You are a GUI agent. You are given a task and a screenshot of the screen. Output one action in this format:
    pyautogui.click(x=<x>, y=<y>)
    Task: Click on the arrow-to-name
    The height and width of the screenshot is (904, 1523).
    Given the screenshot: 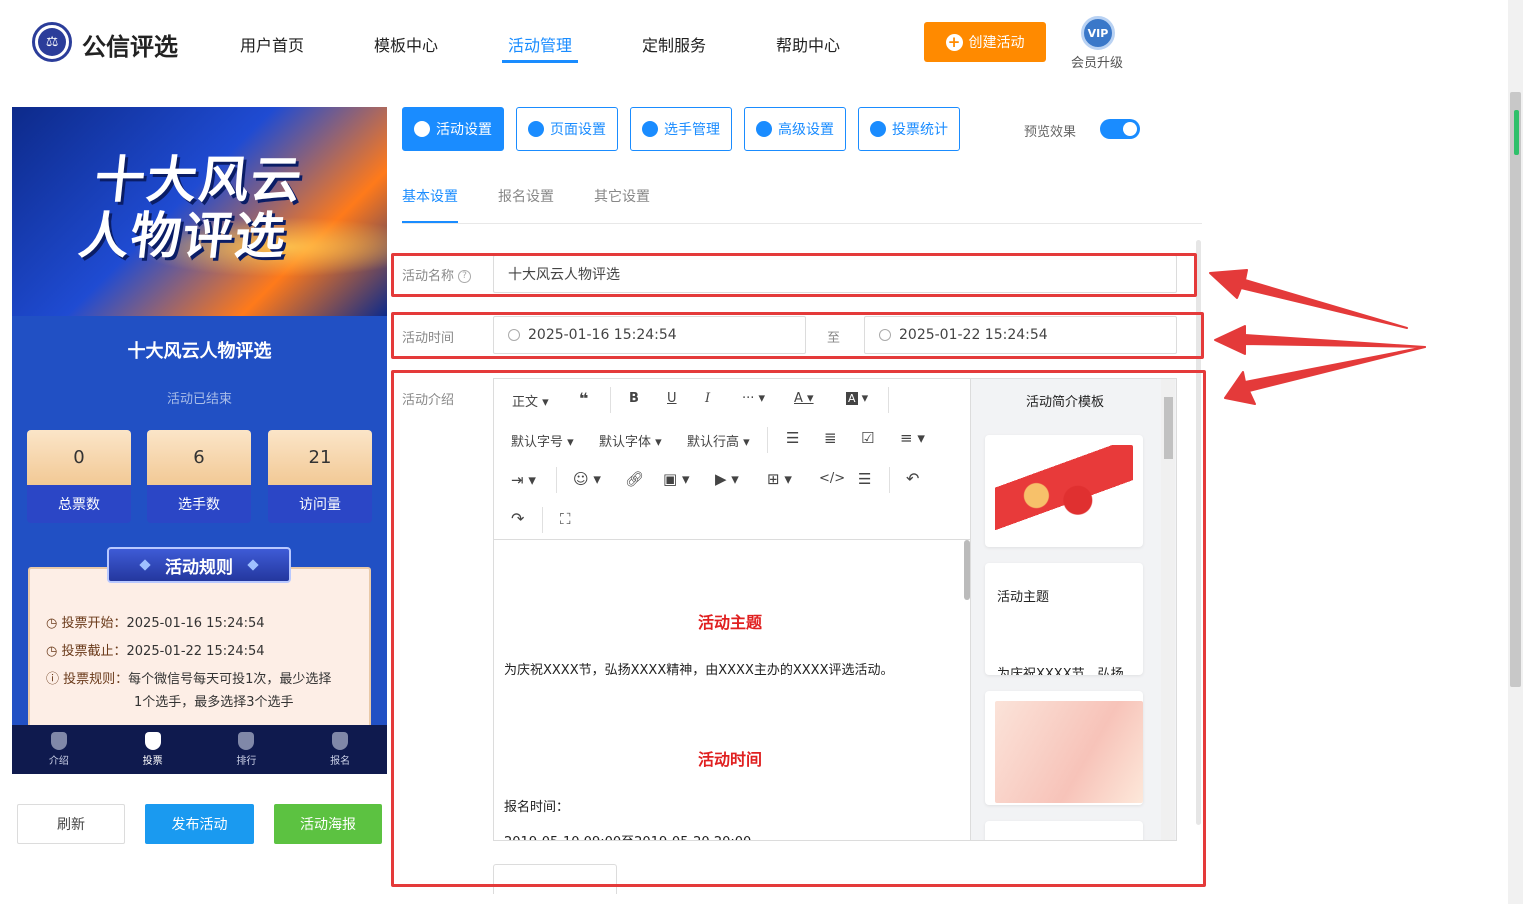 What is the action you would take?
    pyautogui.click(x=1308, y=299)
    